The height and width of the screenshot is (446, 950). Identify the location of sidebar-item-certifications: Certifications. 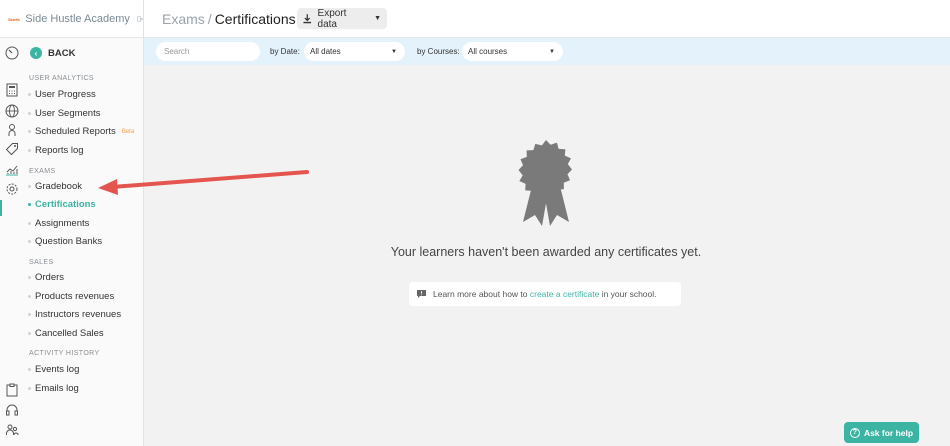
(62, 204).